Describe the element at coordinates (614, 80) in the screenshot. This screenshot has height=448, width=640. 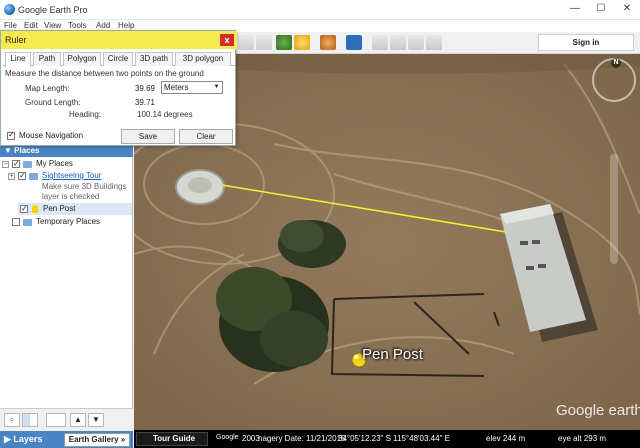
I see `navigation-compass: N` at that location.